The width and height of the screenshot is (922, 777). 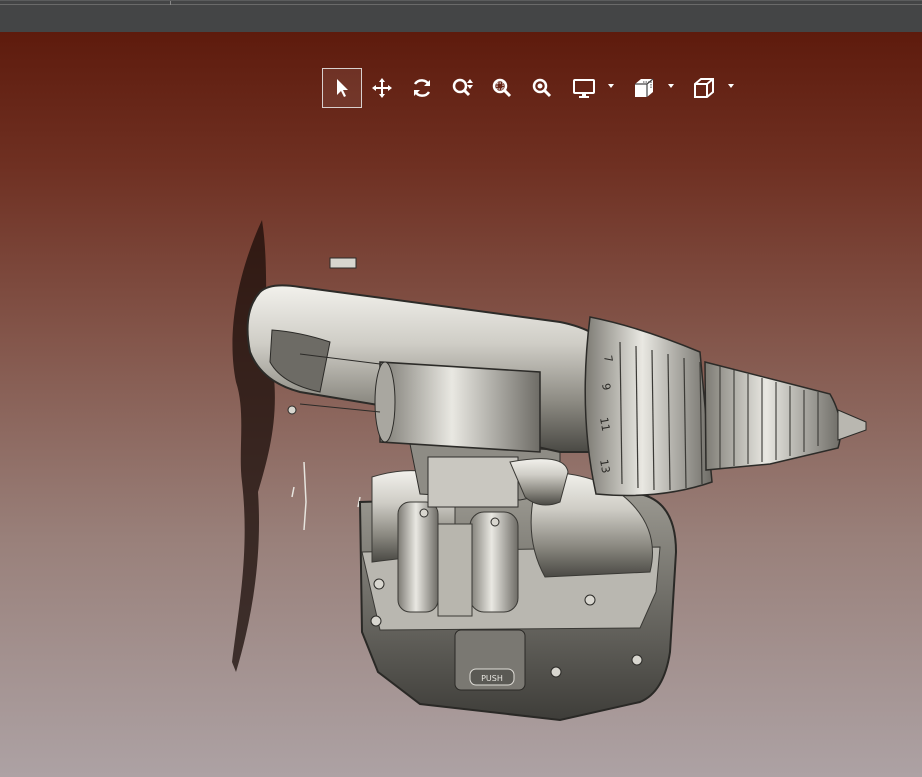 What do you see at coordinates (785, 416) in the screenshot?
I see `chuck` at bounding box center [785, 416].